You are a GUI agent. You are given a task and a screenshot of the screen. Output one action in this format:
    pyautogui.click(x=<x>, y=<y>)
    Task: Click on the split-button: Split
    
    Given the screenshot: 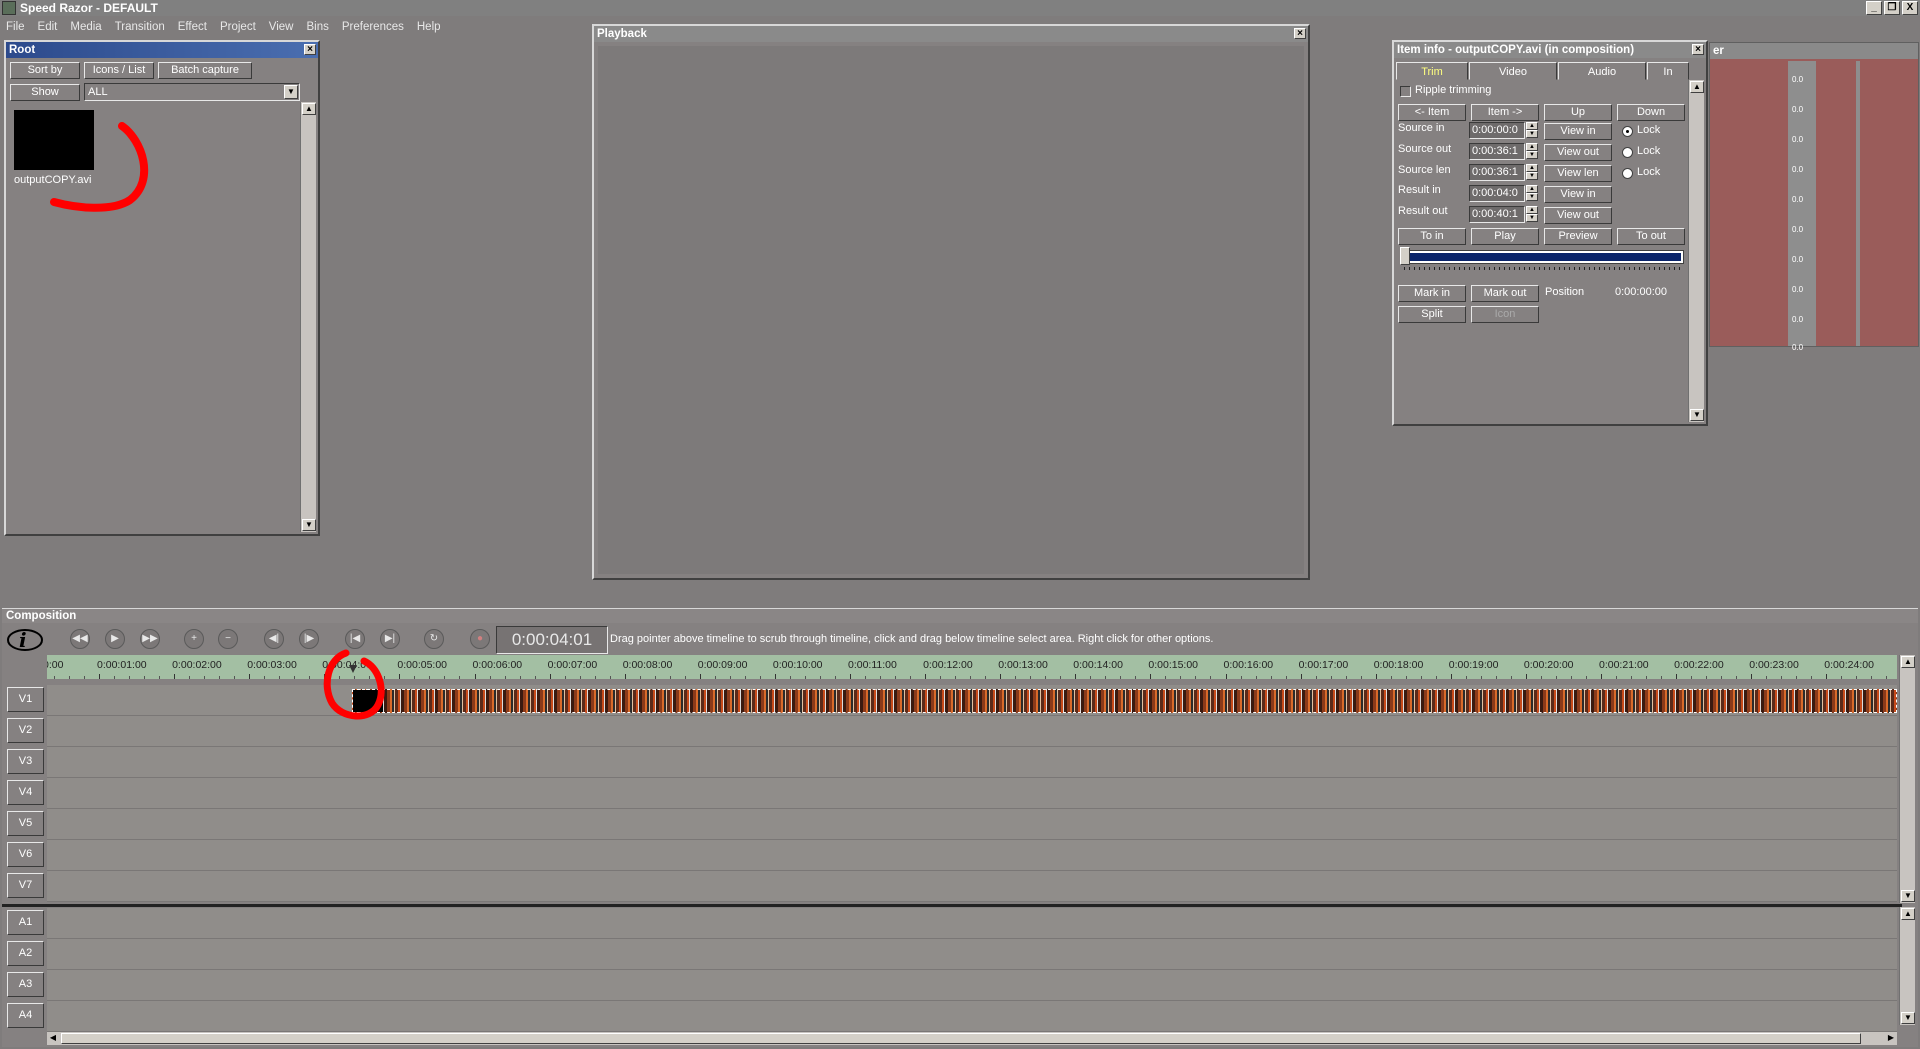 What is the action you would take?
    pyautogui.click(x=1432, y=314)
    